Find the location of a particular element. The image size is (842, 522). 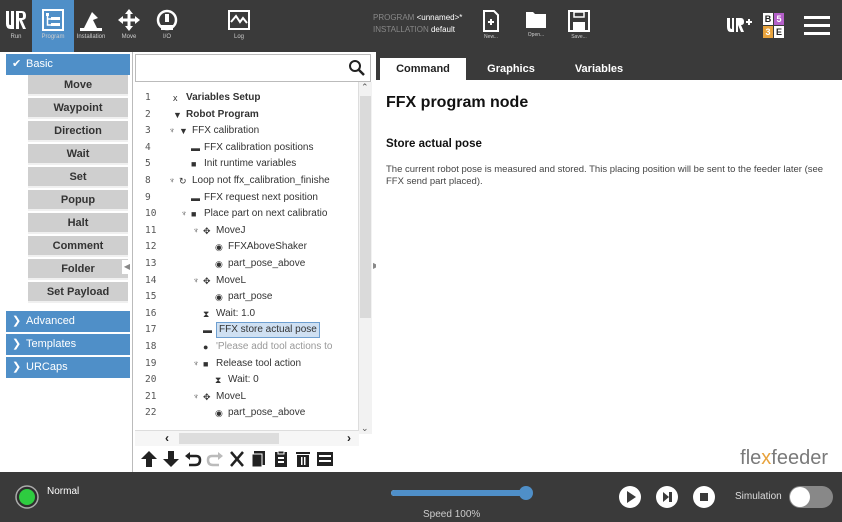

node-type-icon: ✥ is located at coordinates (207, 230).